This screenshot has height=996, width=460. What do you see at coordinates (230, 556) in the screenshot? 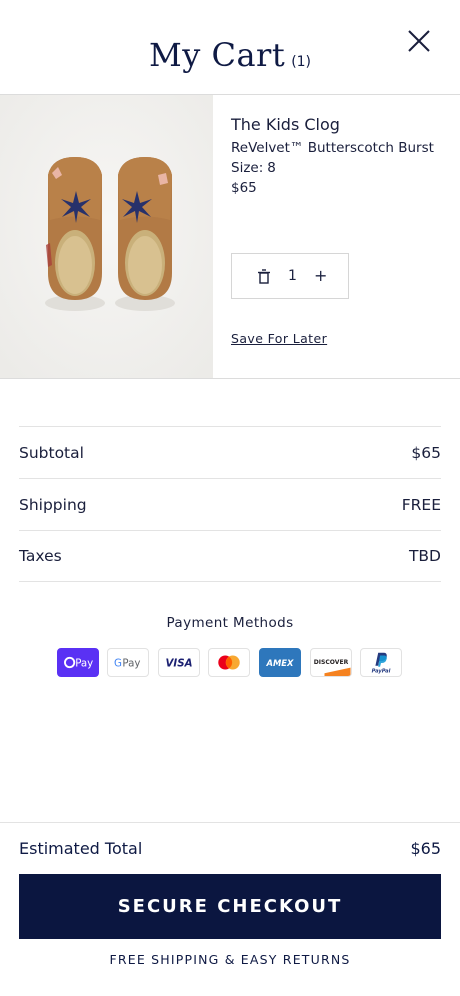
I see `taxes-row: Taxes TBD` at bounding box center [230, 556].